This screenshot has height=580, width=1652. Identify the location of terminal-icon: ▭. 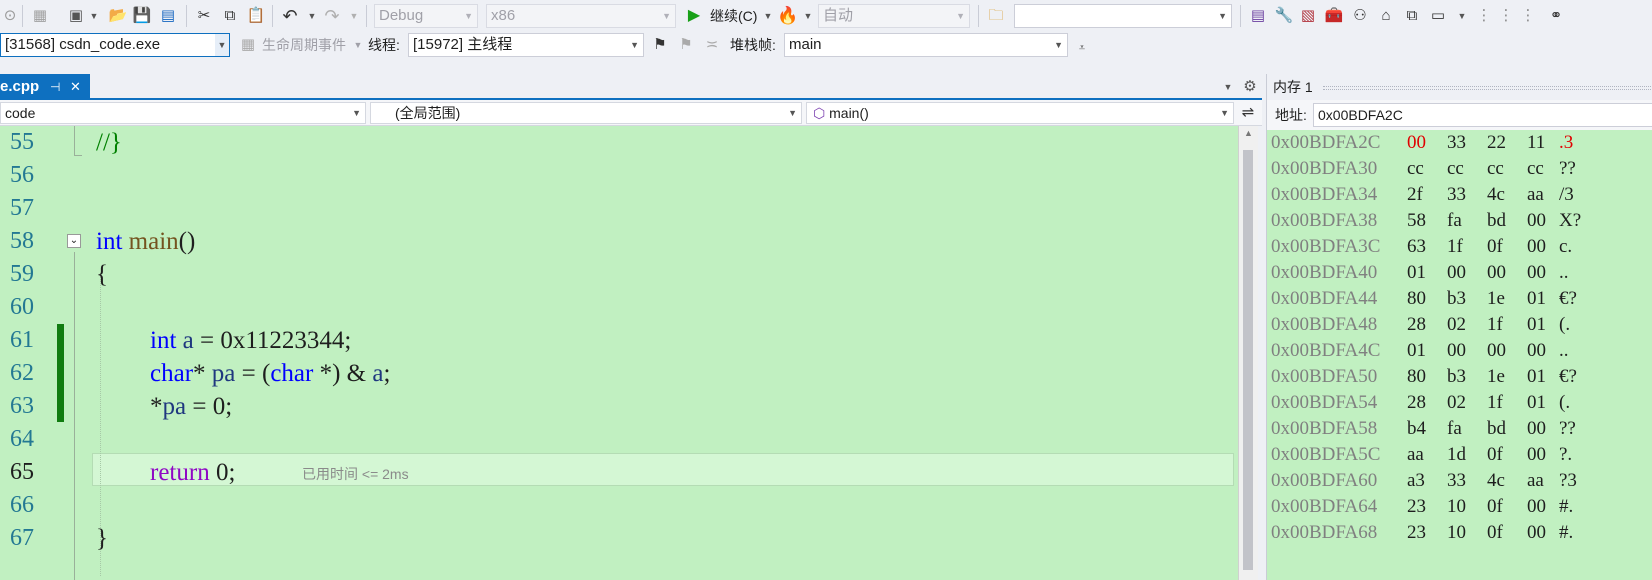
(1438, 16).